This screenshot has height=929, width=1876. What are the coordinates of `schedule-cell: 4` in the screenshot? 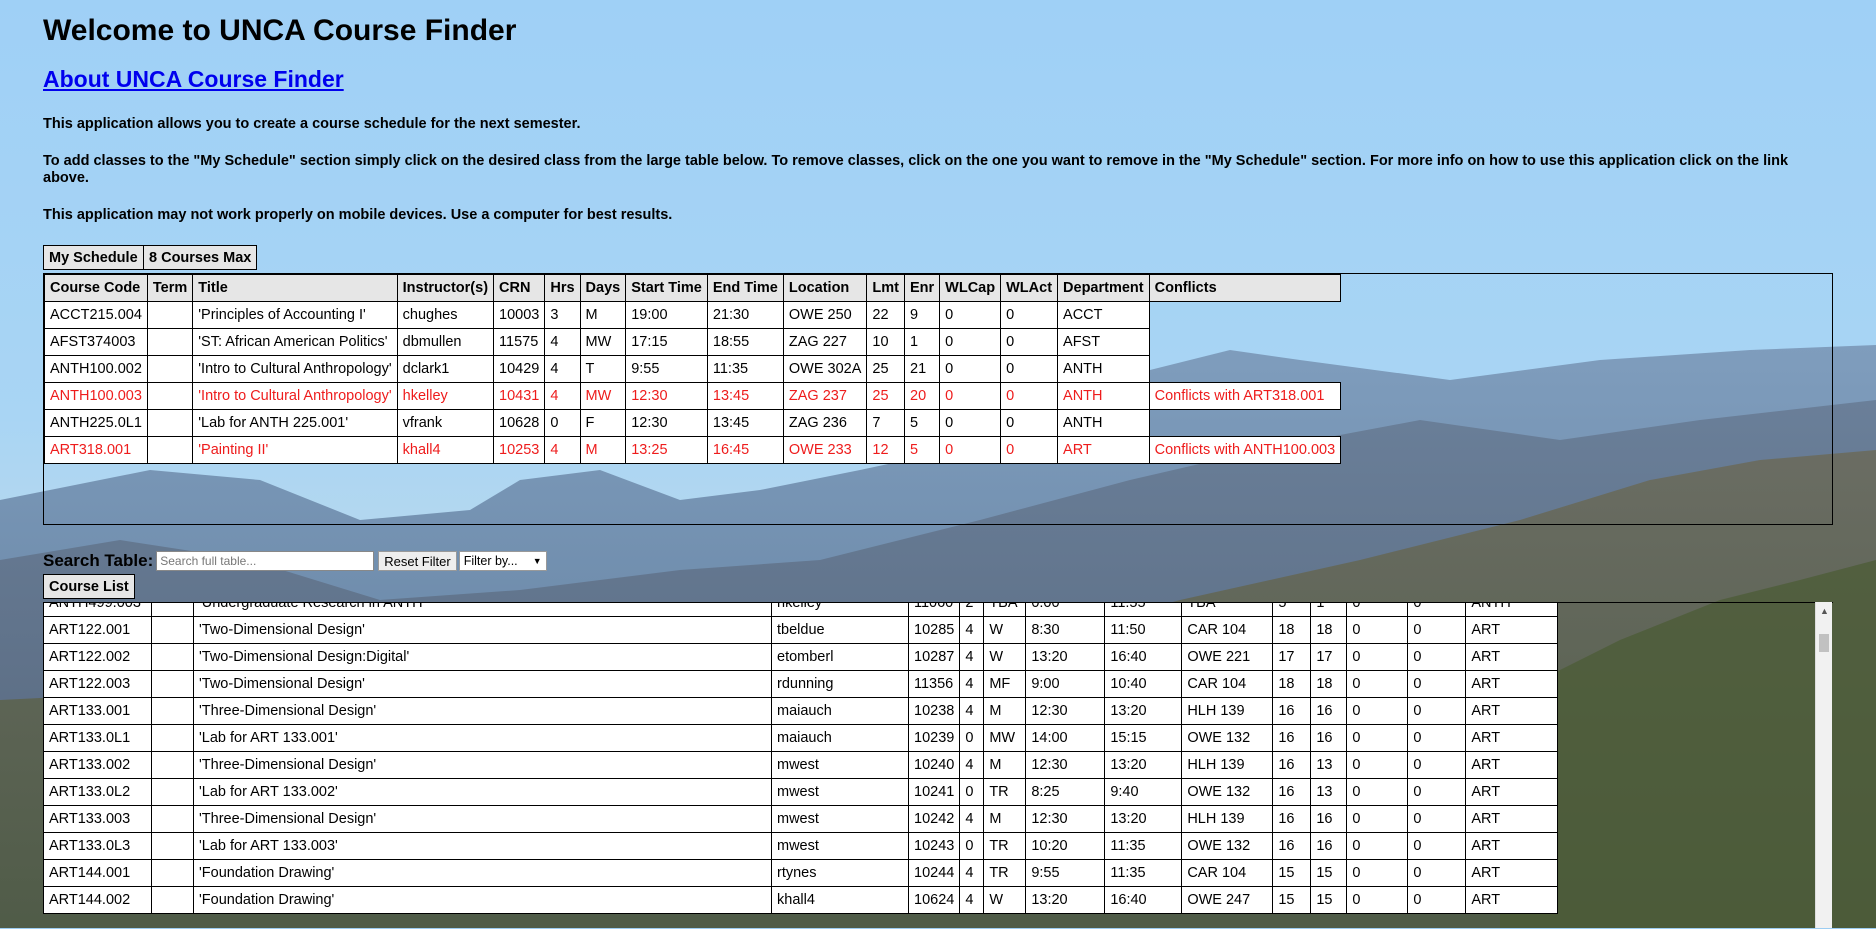 It's located at (562, 396).